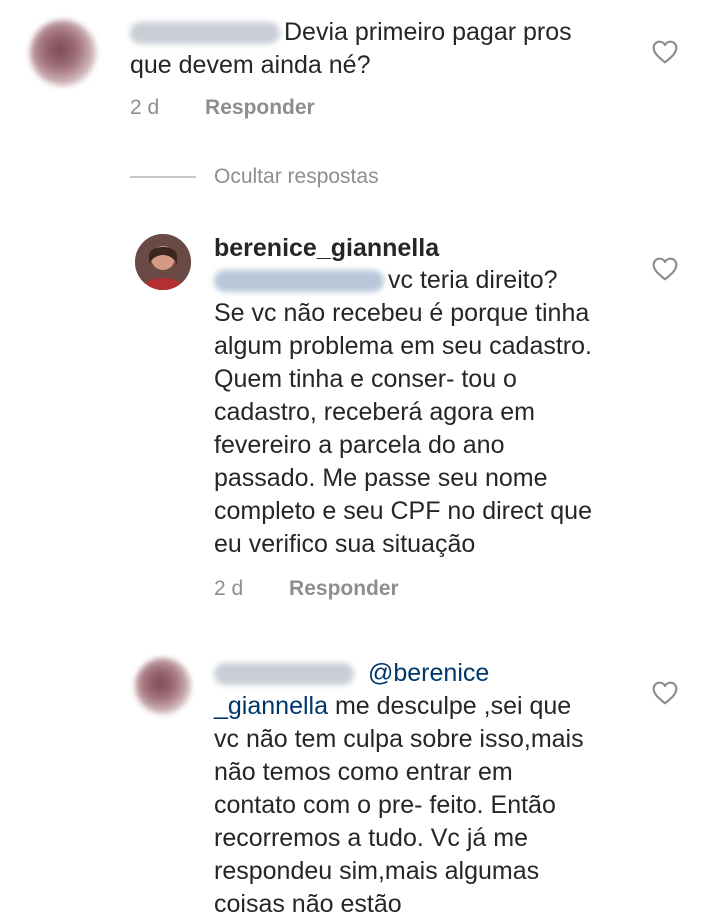 Image resolution: width=720 pixels, height=921 pixels. What do you see at coordinates (344, 588) in the screenshot?
I see `reply-1-reply-button: Responder` at bounding box center [344, 588].